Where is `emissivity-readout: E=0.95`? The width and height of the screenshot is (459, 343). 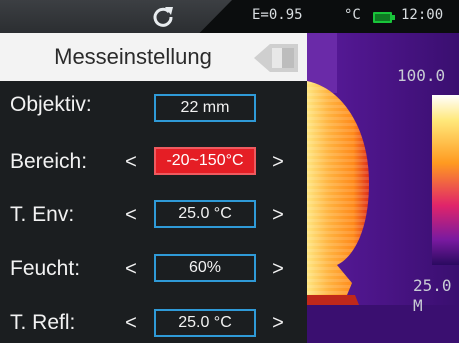 emissivity-readout: E=0.95 is located at coordinates (277, 15).